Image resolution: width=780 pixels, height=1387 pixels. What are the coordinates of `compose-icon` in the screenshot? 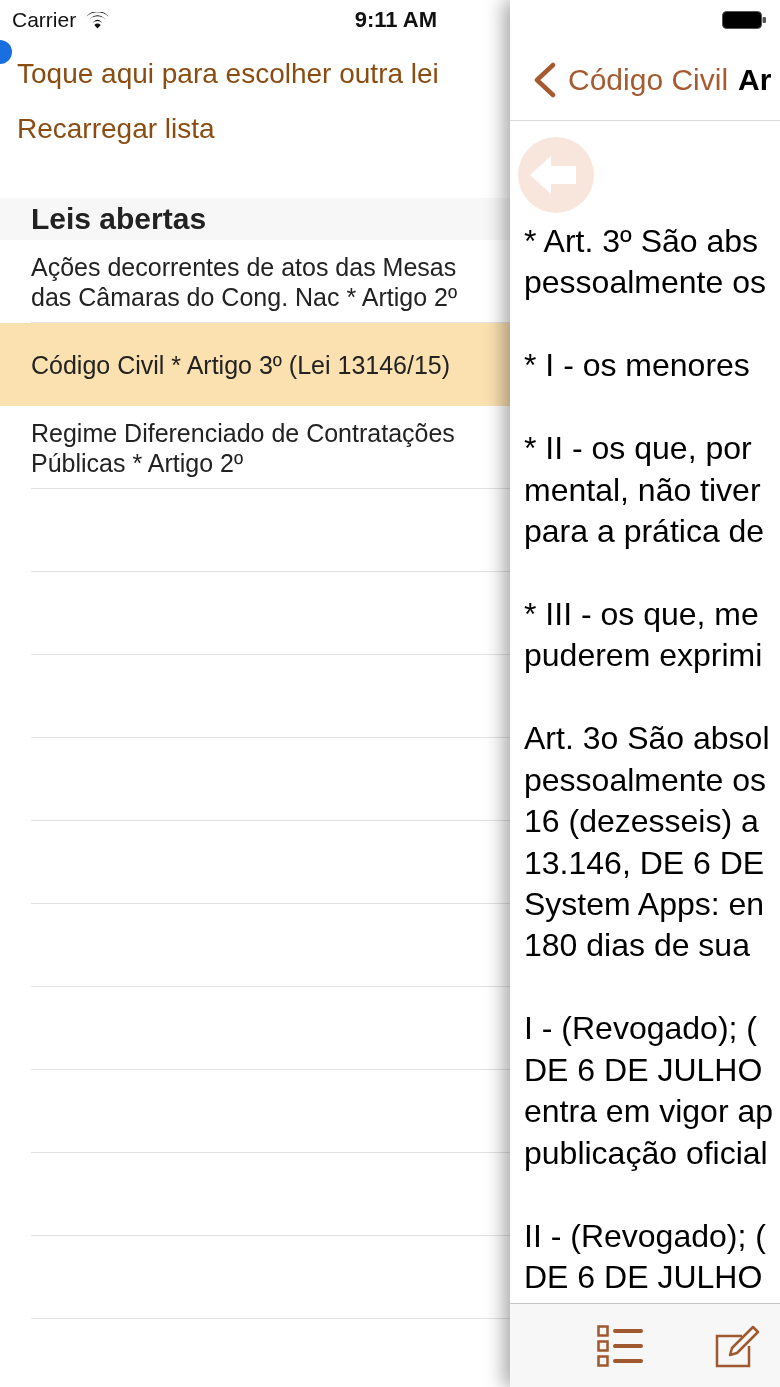 It's located at (738, 1345).